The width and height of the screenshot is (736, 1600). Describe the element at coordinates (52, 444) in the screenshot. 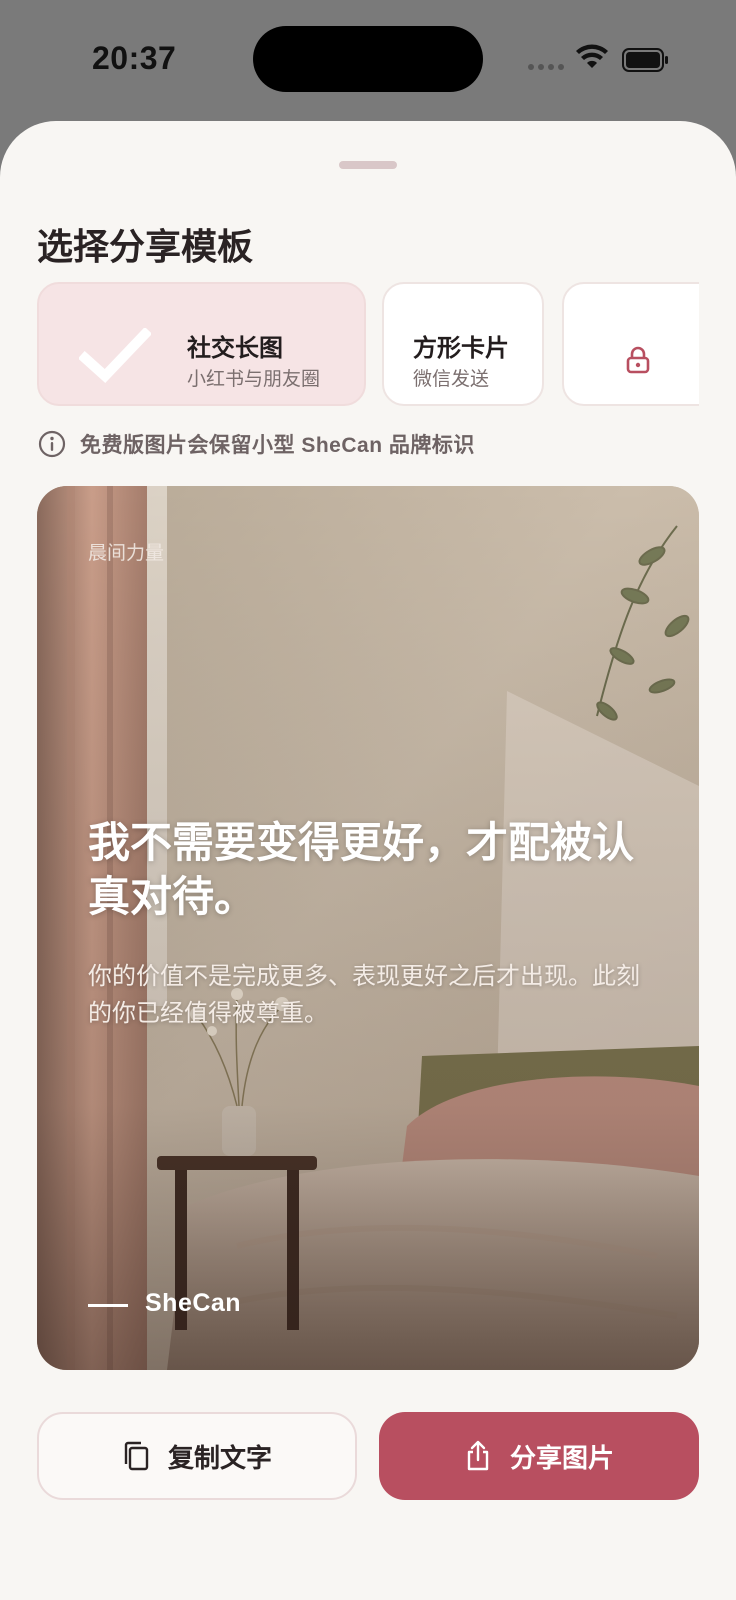

I see `info-icon` at that location.